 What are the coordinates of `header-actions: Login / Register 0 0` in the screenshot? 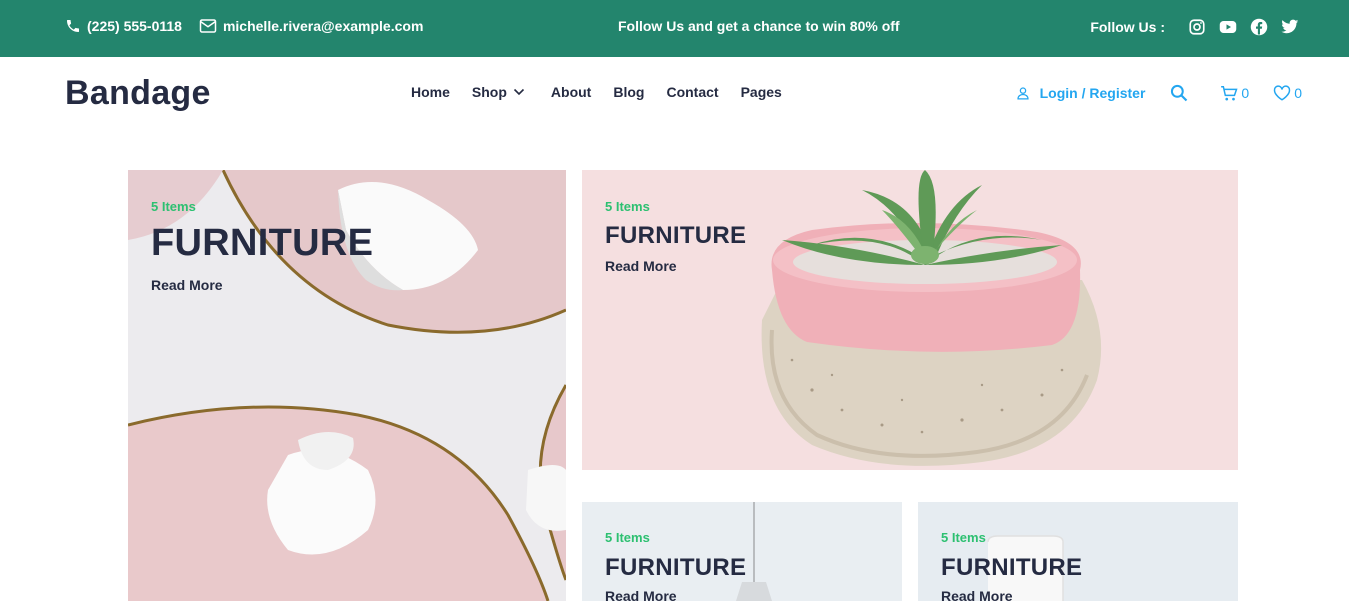 It's located at (1159, 93).